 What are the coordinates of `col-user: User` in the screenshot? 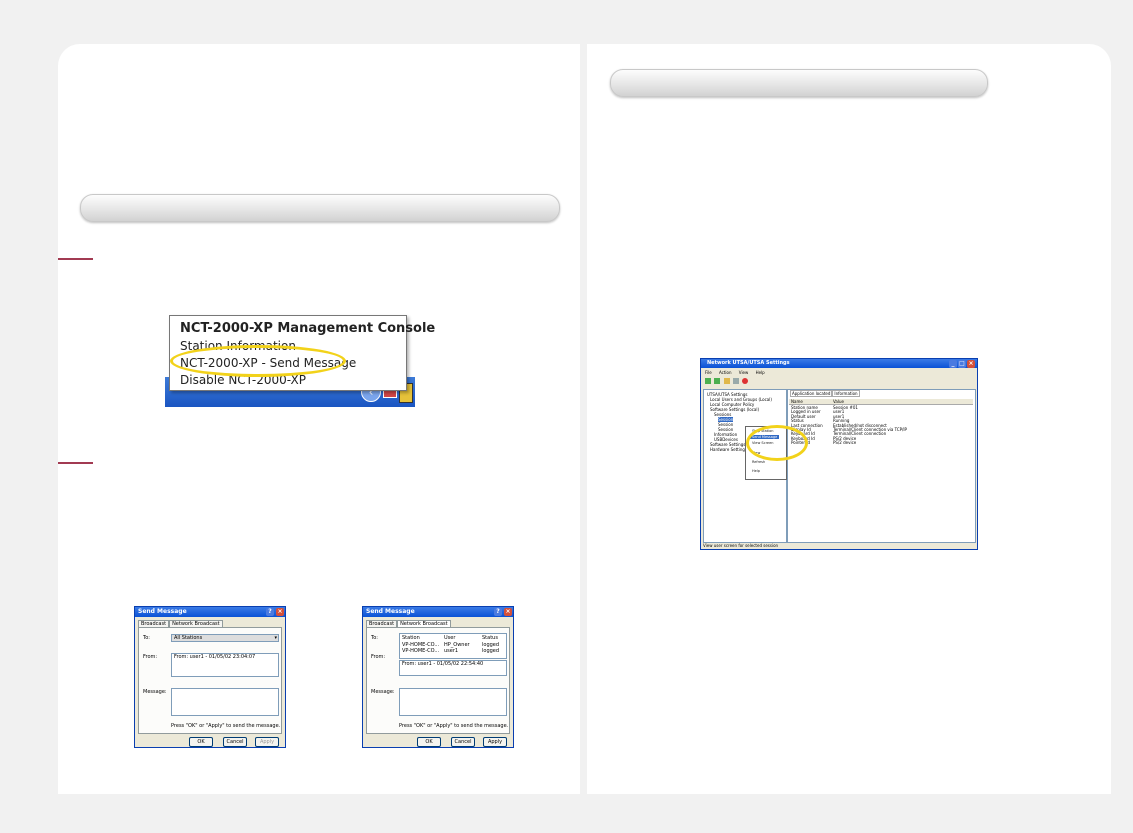 It's located at (450, 638).